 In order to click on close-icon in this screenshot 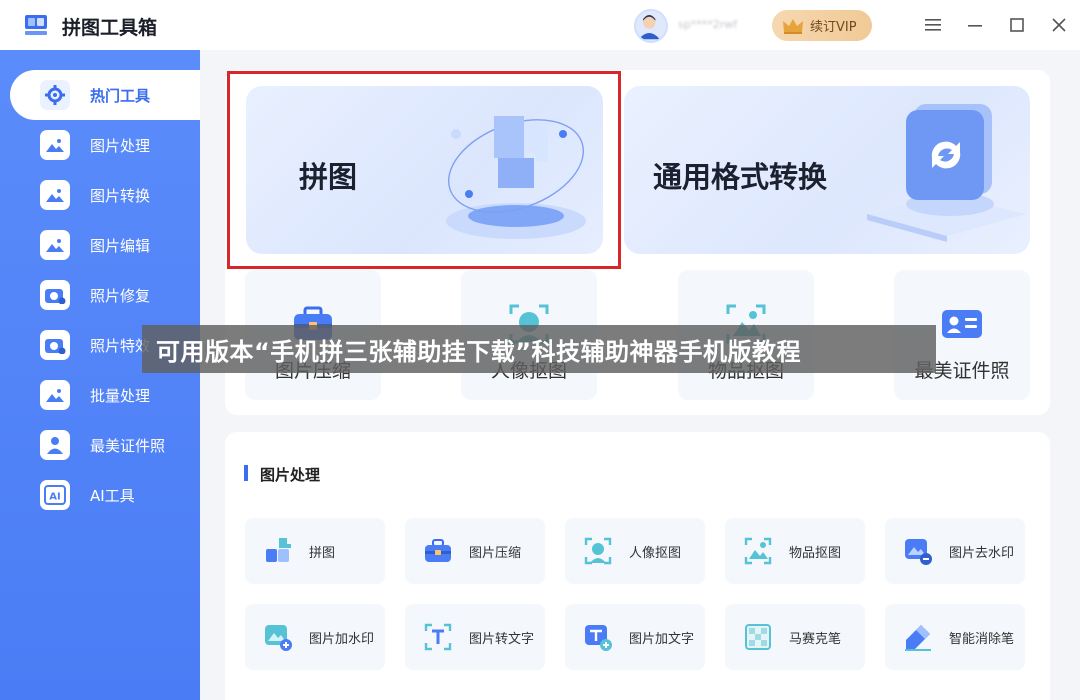, I will do `click(1059, 25)`.